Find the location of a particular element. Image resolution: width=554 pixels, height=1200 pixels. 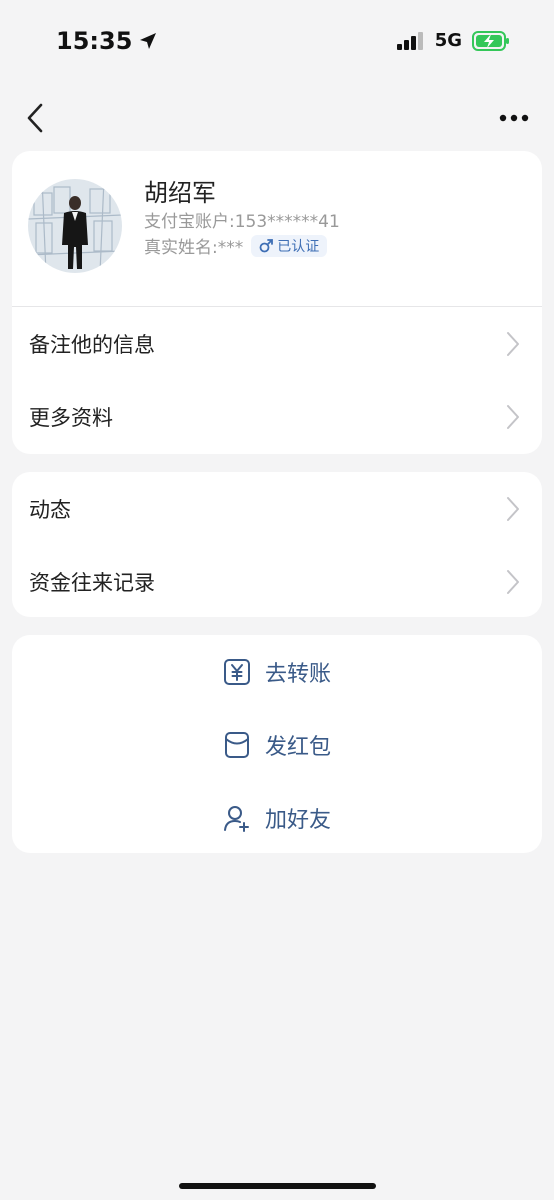

nav-bar is located at coordinates (277, 118).